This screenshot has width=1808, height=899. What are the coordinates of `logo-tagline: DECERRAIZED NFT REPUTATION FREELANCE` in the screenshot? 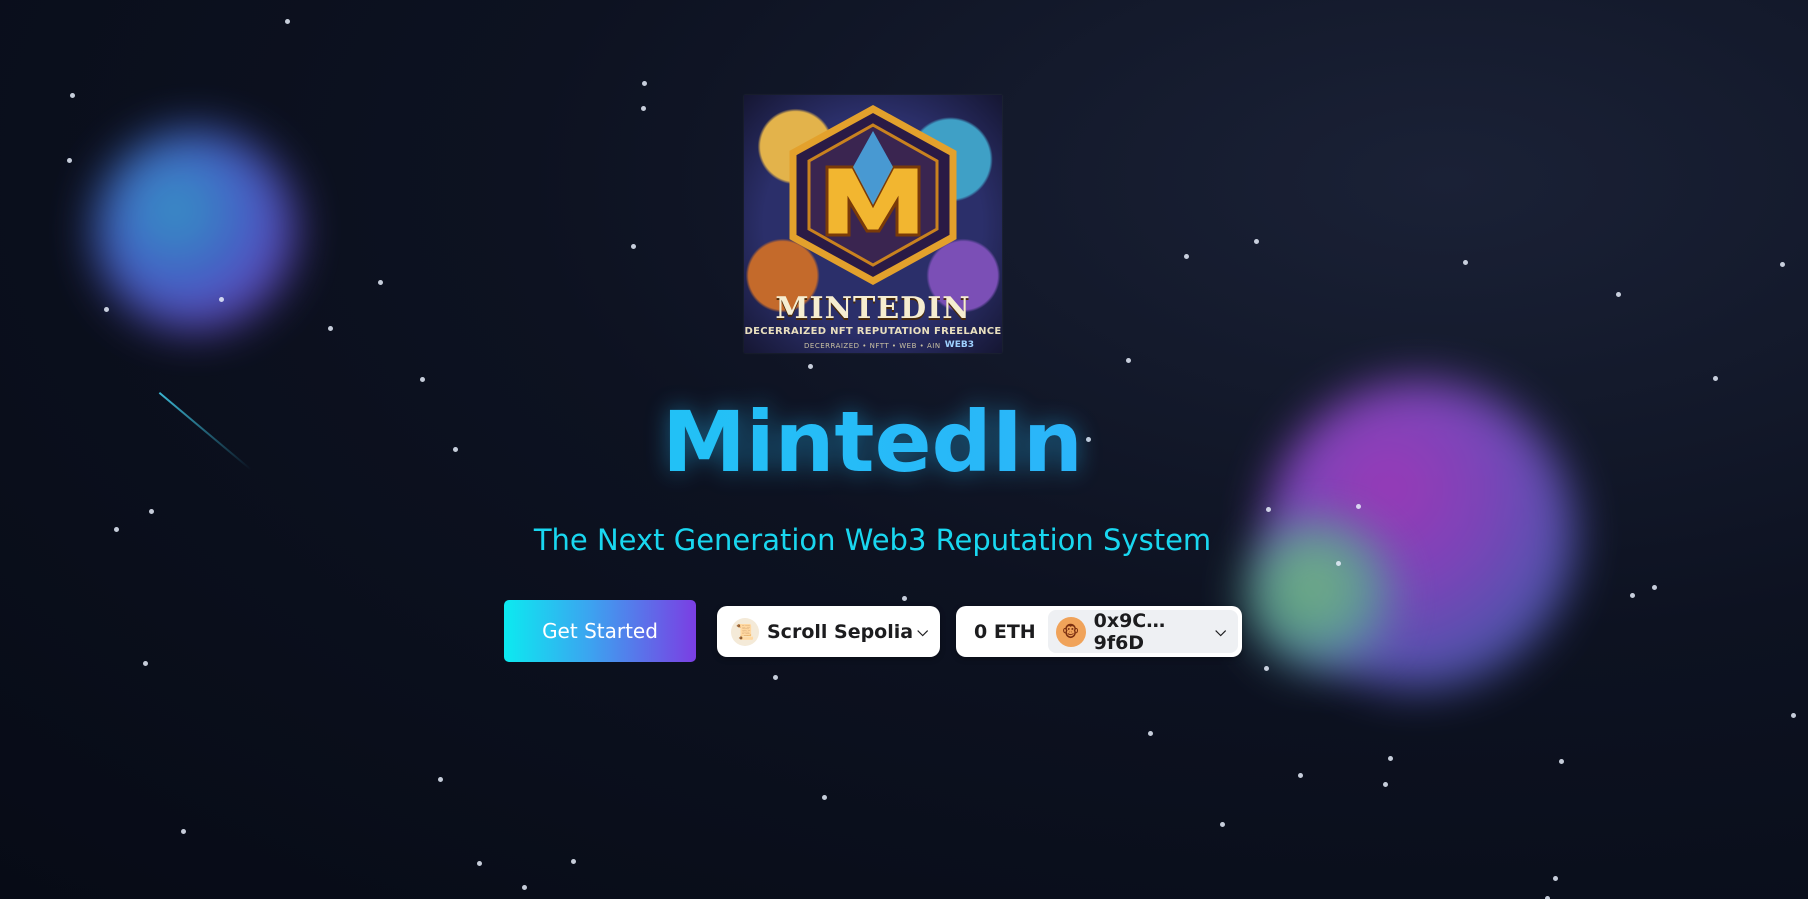 It's located at (873, 331).